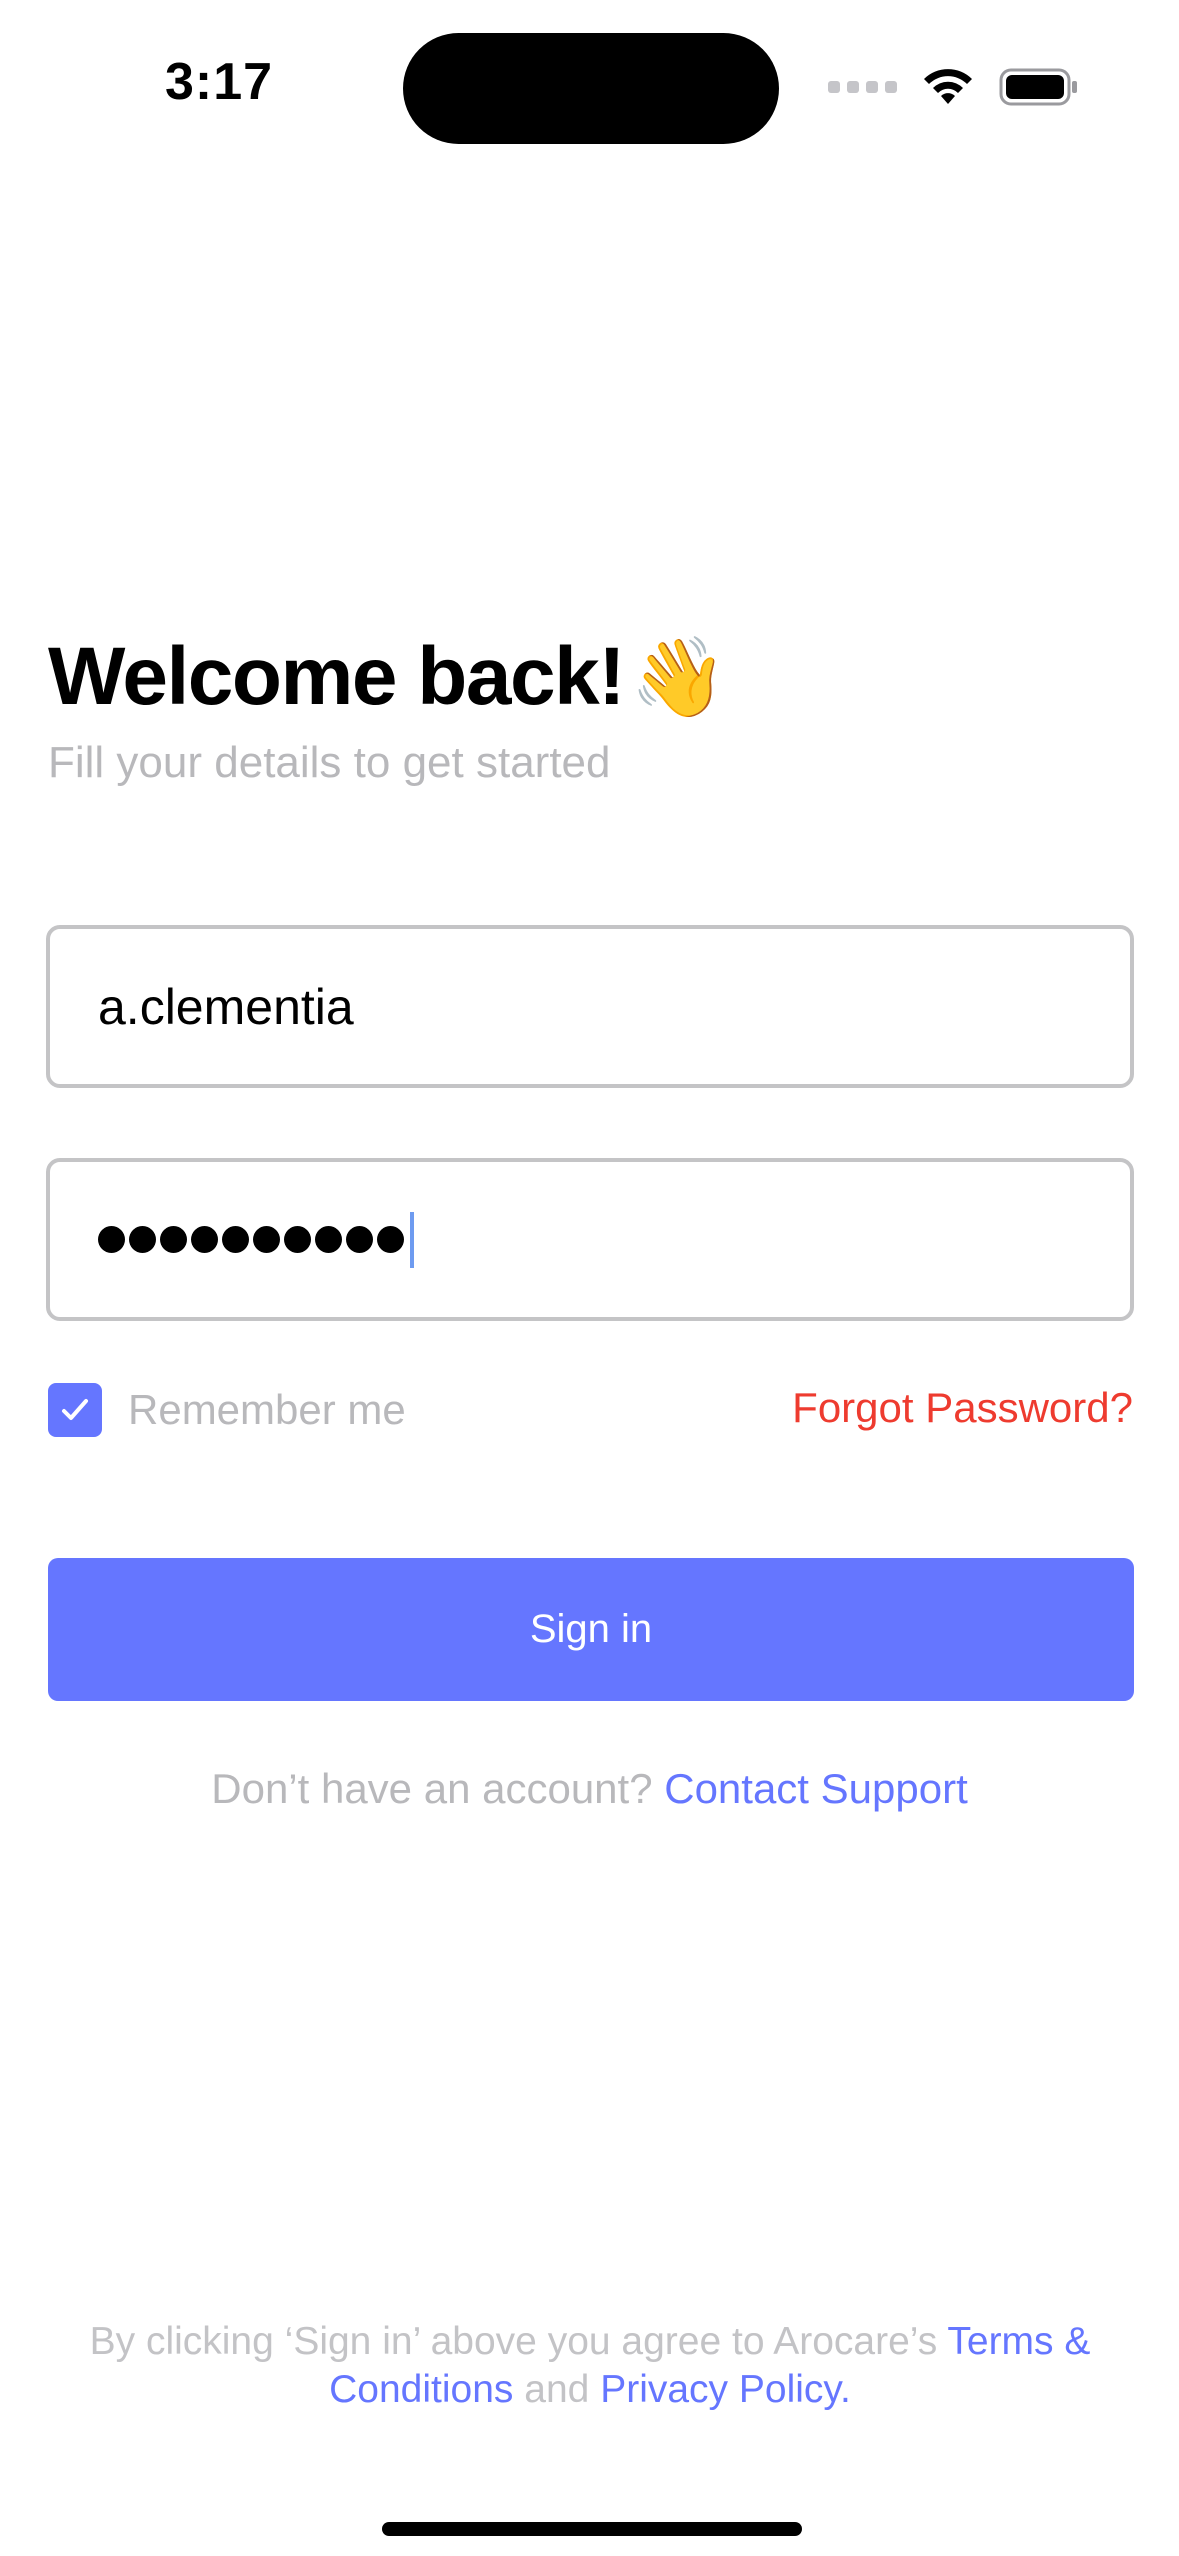  I want to click on page-title: Welcome back!, so click(337, 676).